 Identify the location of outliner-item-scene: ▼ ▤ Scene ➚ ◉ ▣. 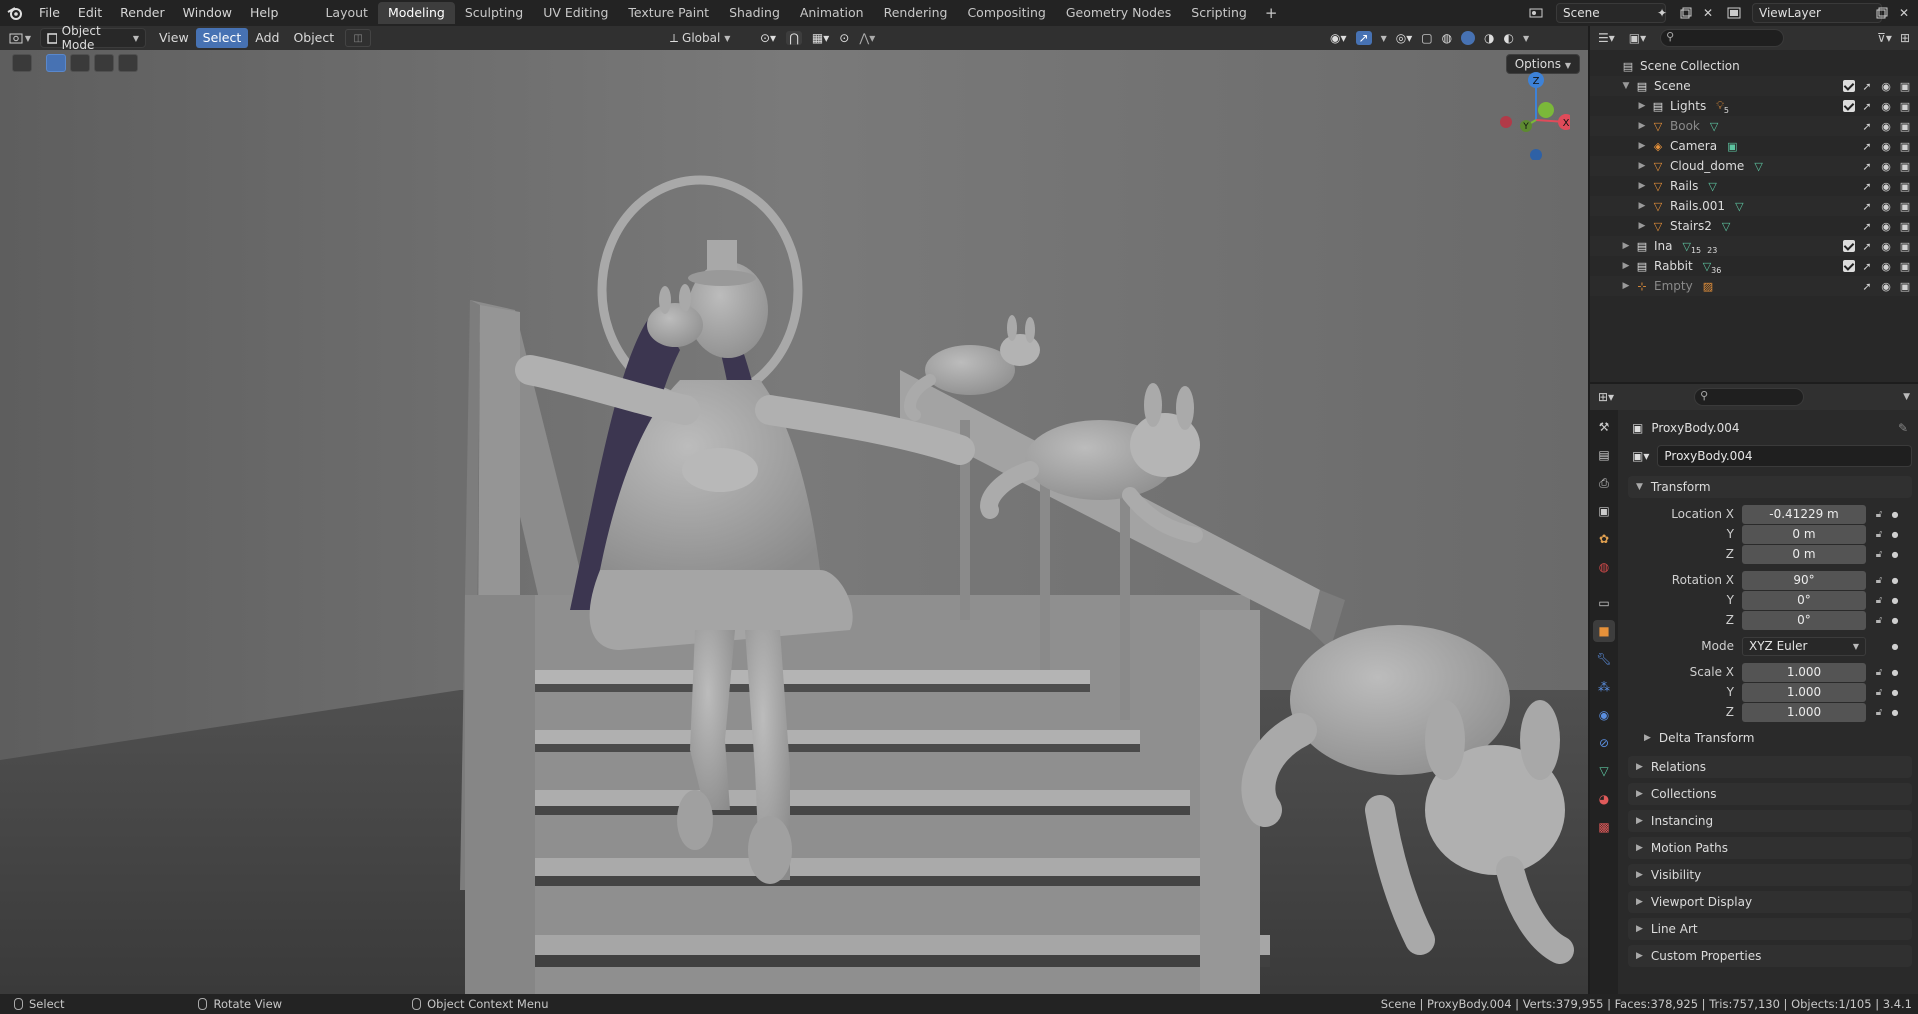
(1754, 86).